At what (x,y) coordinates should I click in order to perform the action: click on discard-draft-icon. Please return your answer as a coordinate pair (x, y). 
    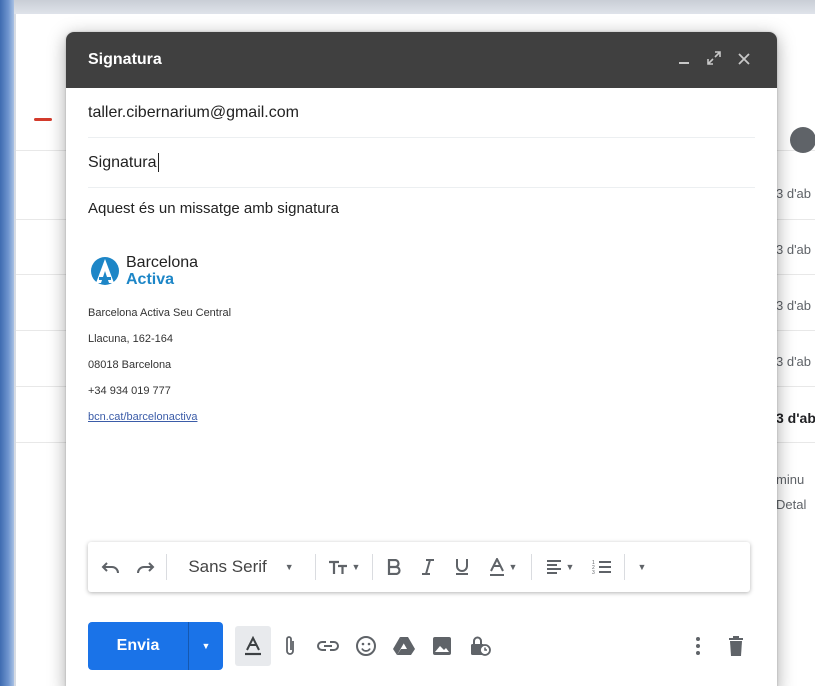
    Looking at the image, I should click on (736, 646).